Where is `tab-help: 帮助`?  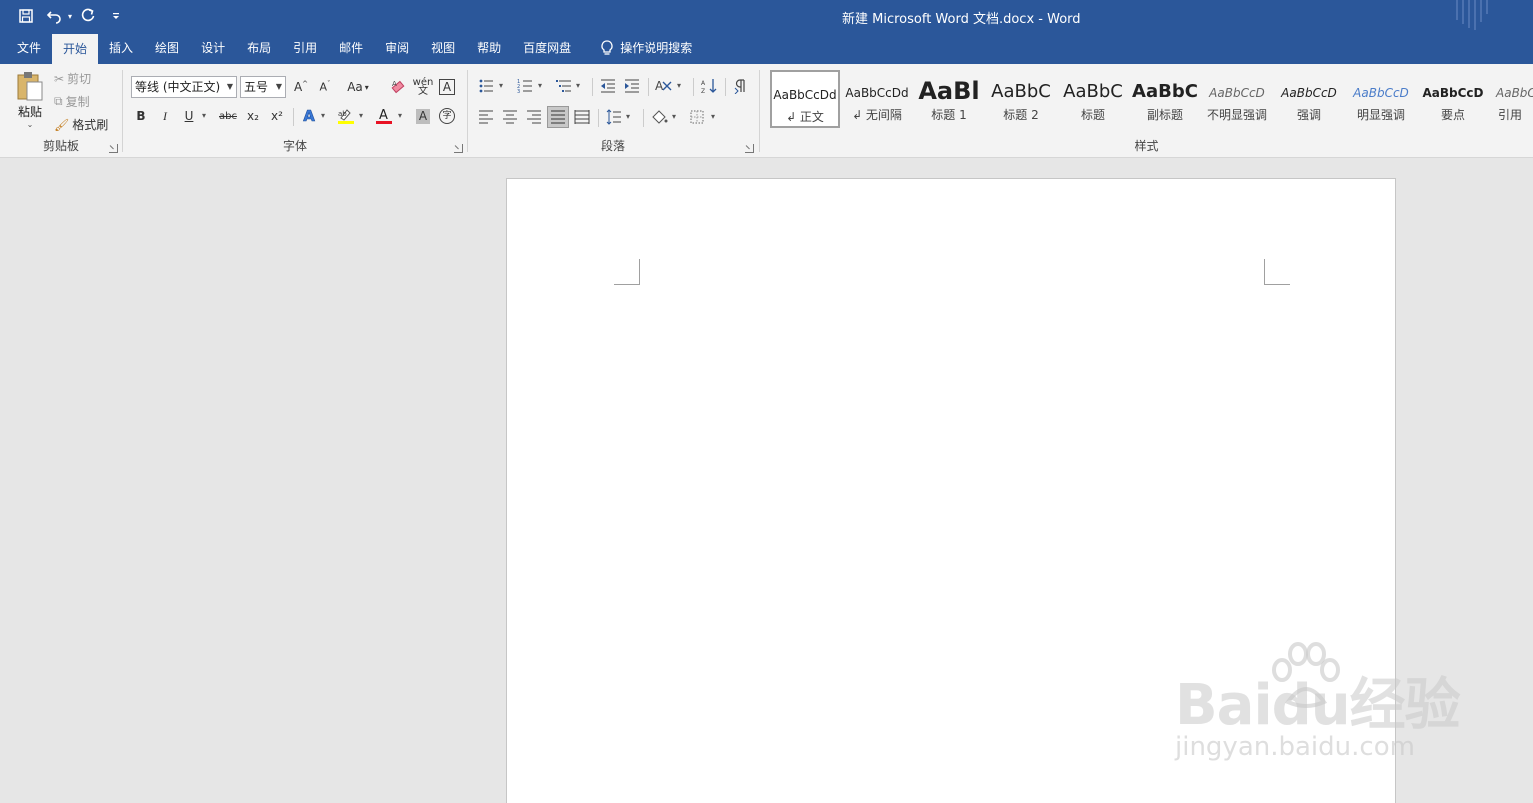 tab-help: 帮助 is located at coordinates (489, 48).